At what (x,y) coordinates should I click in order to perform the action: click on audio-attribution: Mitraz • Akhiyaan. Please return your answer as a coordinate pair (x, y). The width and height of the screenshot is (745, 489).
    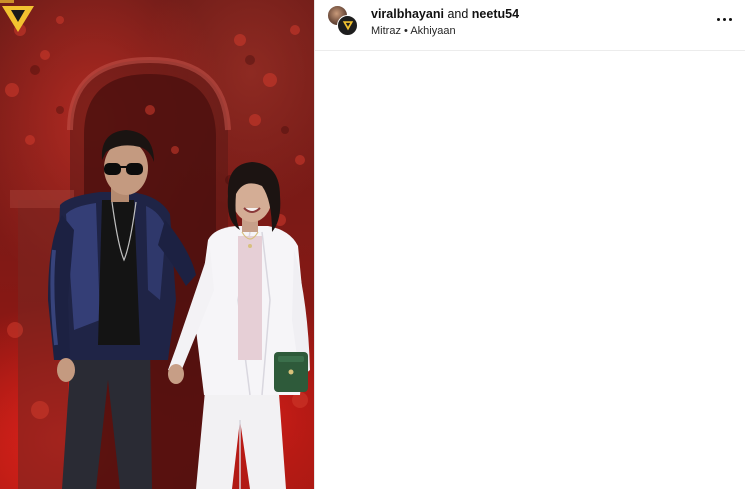
    Looking at the image, I should click on (445, 31).